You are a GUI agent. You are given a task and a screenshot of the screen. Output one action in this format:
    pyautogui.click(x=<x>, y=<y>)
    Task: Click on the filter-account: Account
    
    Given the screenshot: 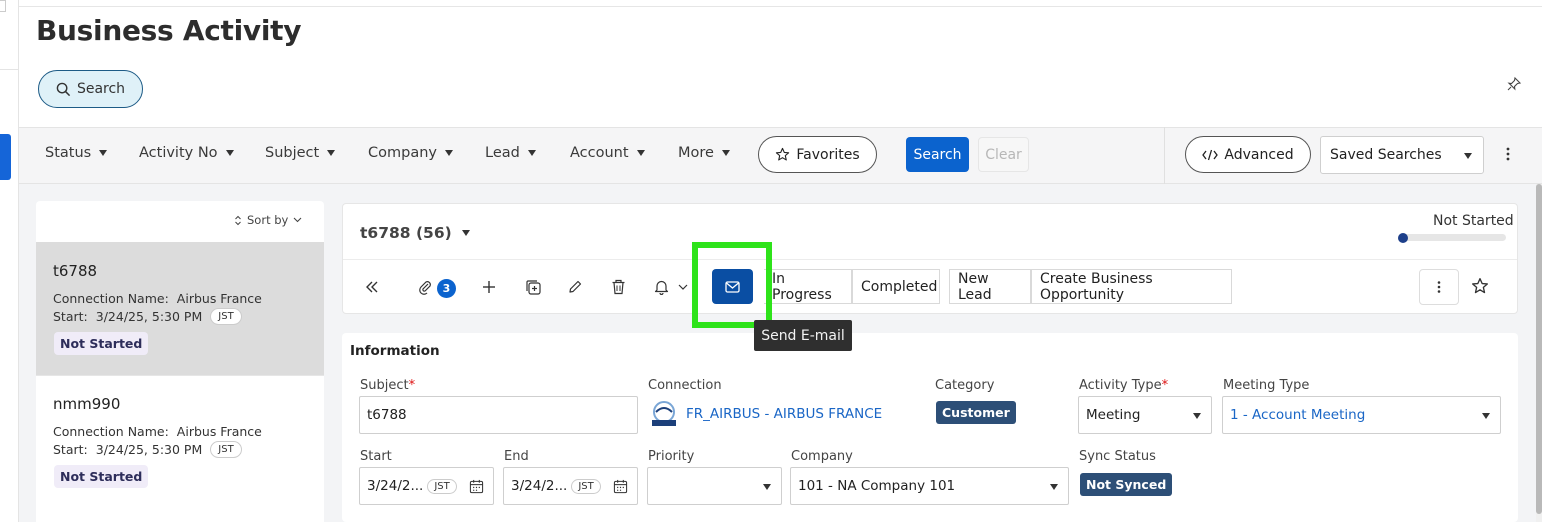 What is the action you would take?
    pyautogui.click(x=607, y=153)
    